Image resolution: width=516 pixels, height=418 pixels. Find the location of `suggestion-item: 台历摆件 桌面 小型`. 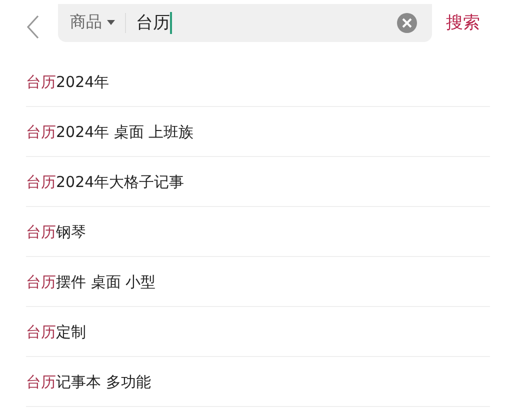

suggestion-item: 台历摆件 桌面 小型 is located at coordinates (258, 282).